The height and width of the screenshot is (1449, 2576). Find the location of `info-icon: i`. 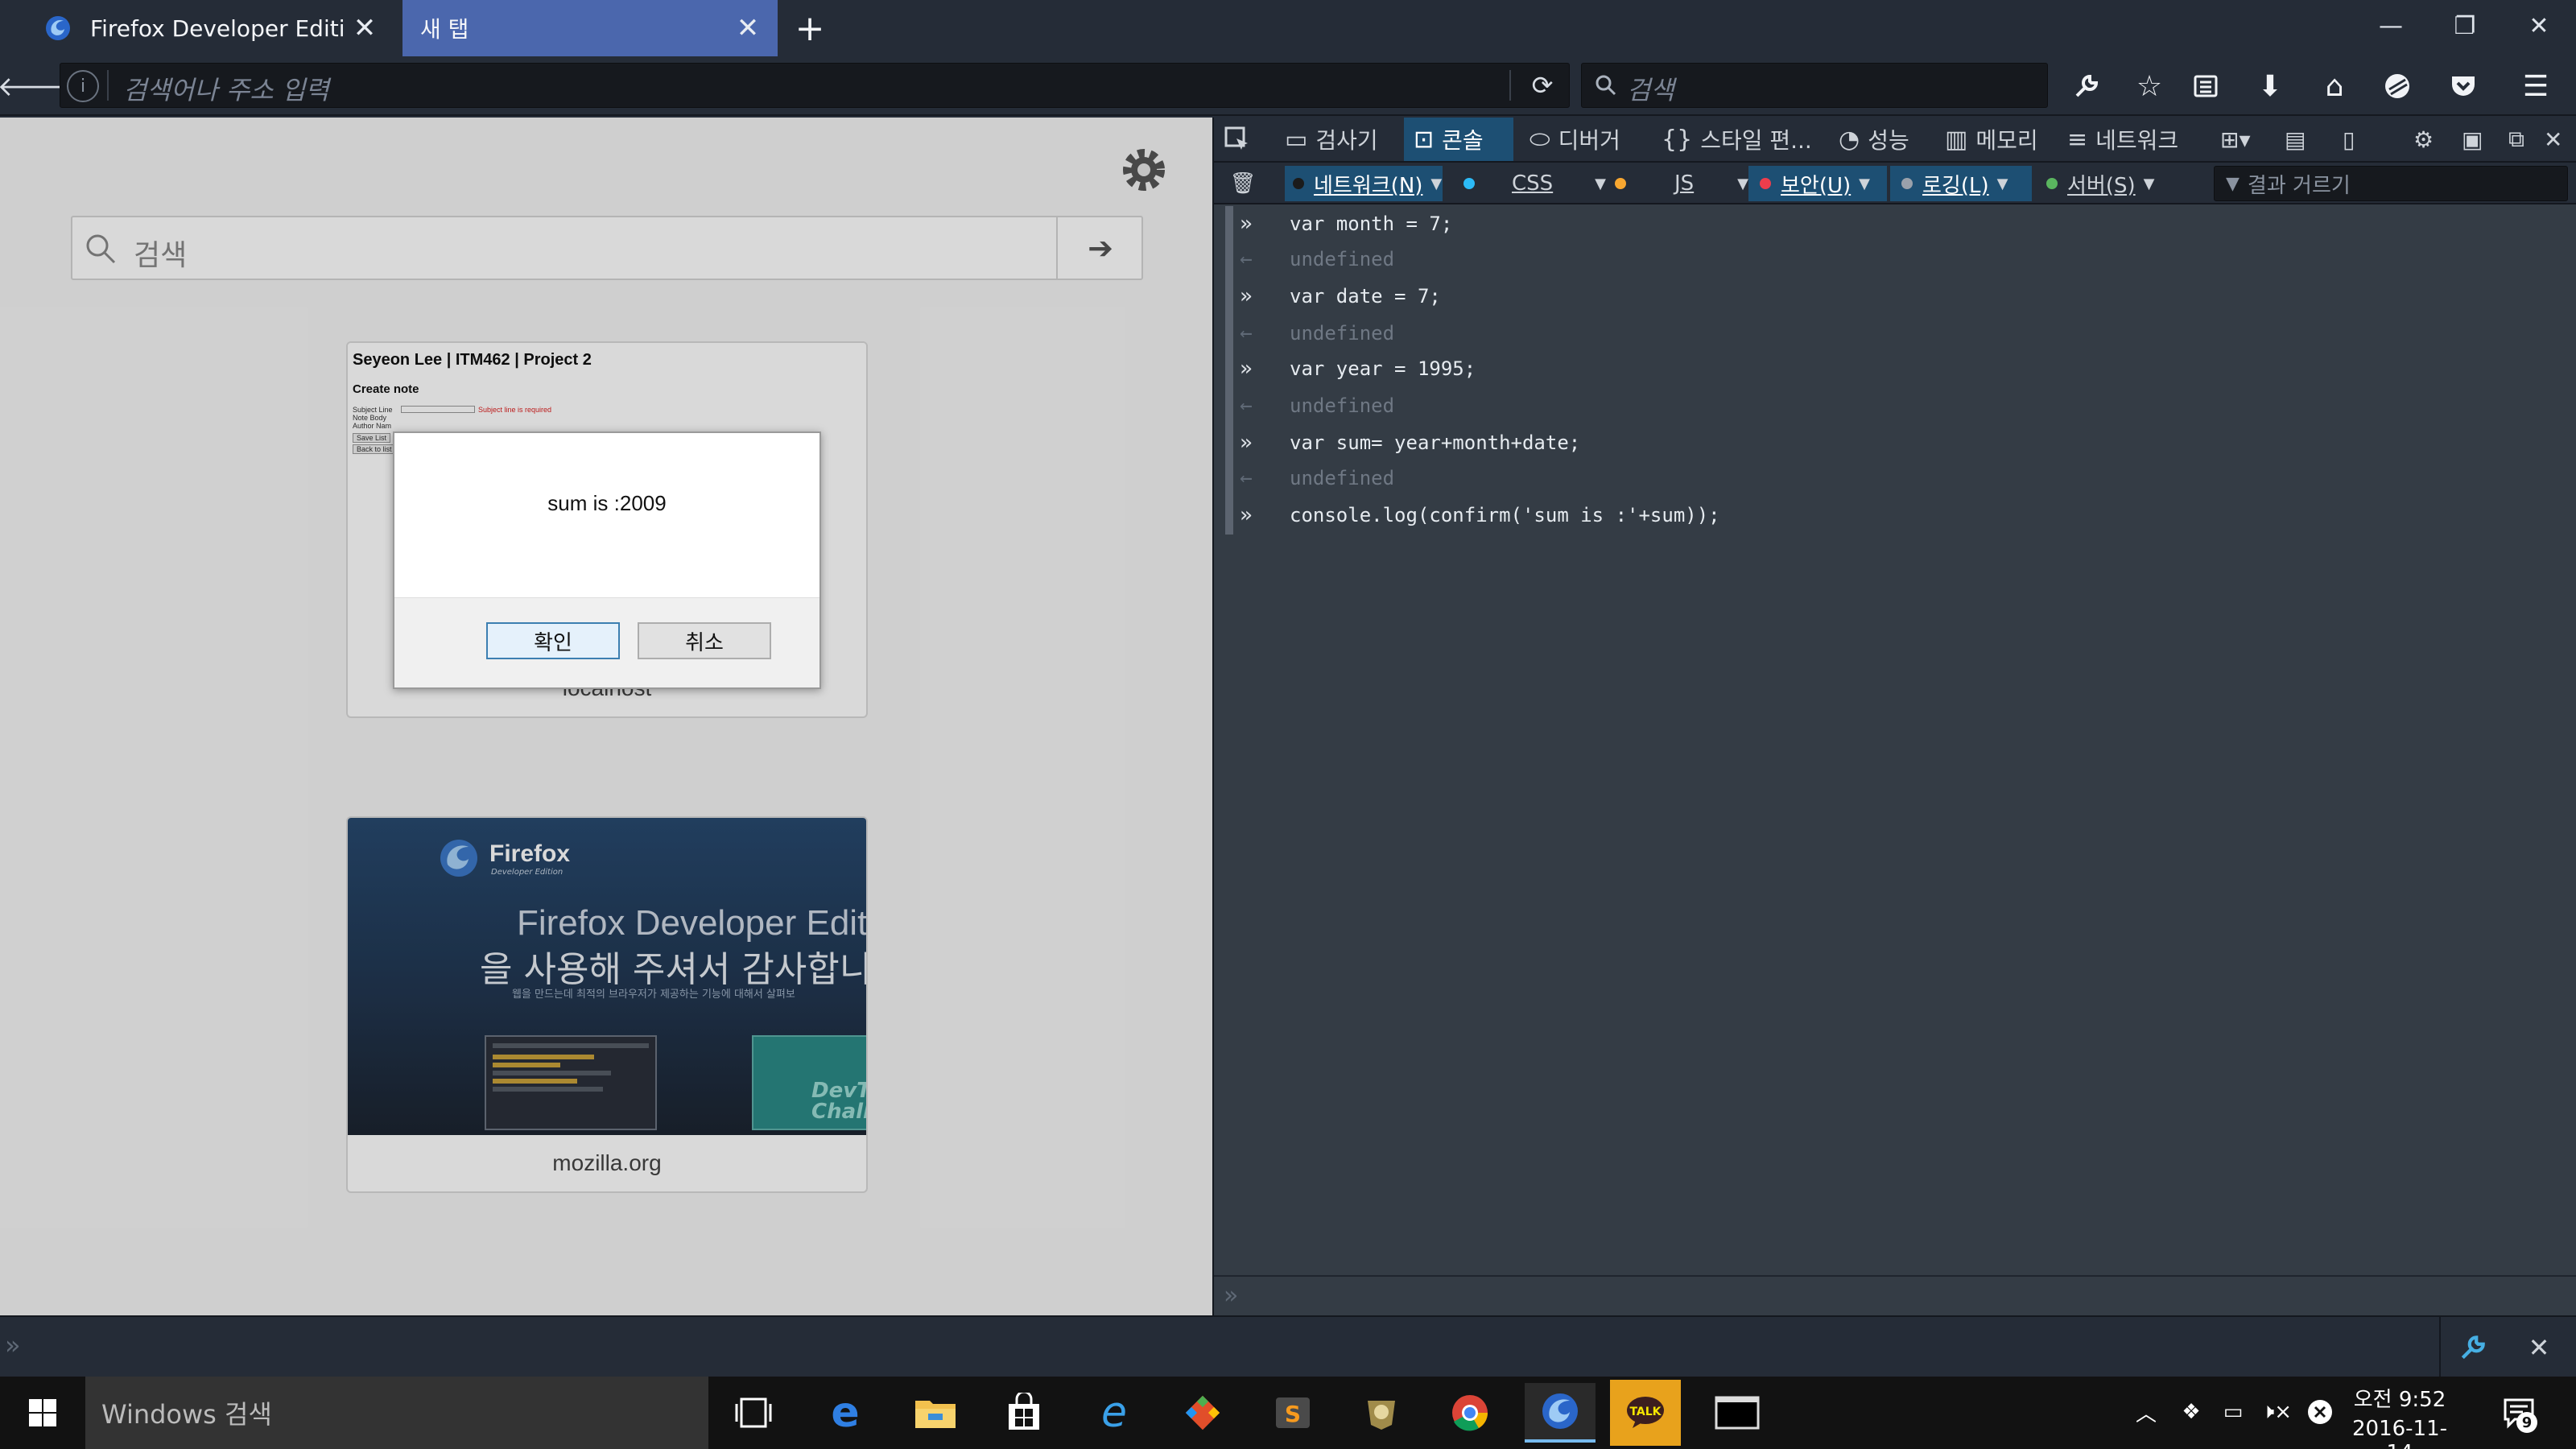

info-icon: i is located at coordinates (83, 86).